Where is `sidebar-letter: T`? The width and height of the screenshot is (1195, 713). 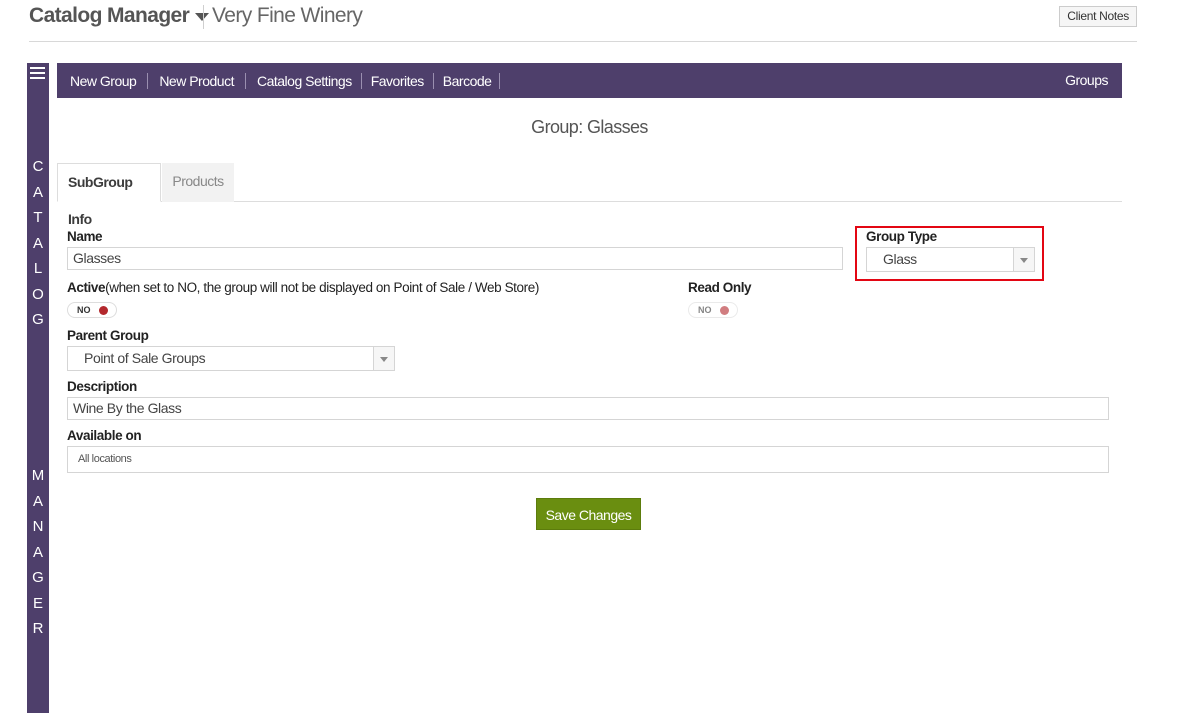 sidebar-letter: T is located at coordinates (38, 217).